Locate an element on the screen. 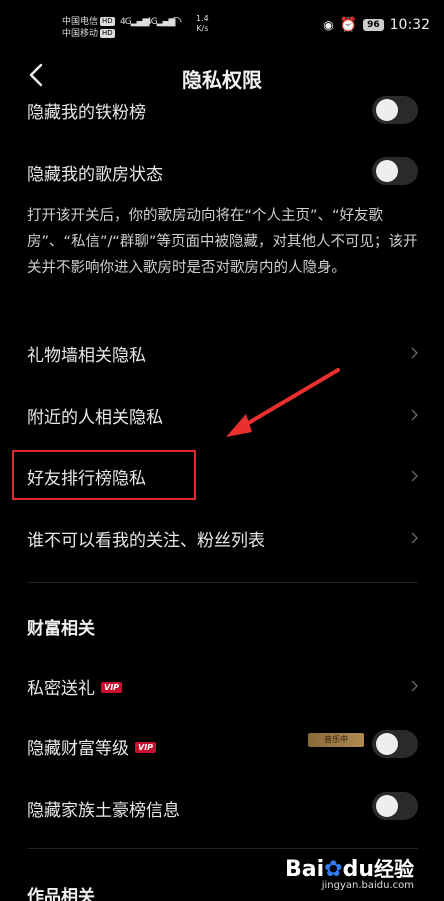 Image resolution: width=444 pixels, height=901 pixels. wifi-icon: ◠ is located at coordinates (176, 22).